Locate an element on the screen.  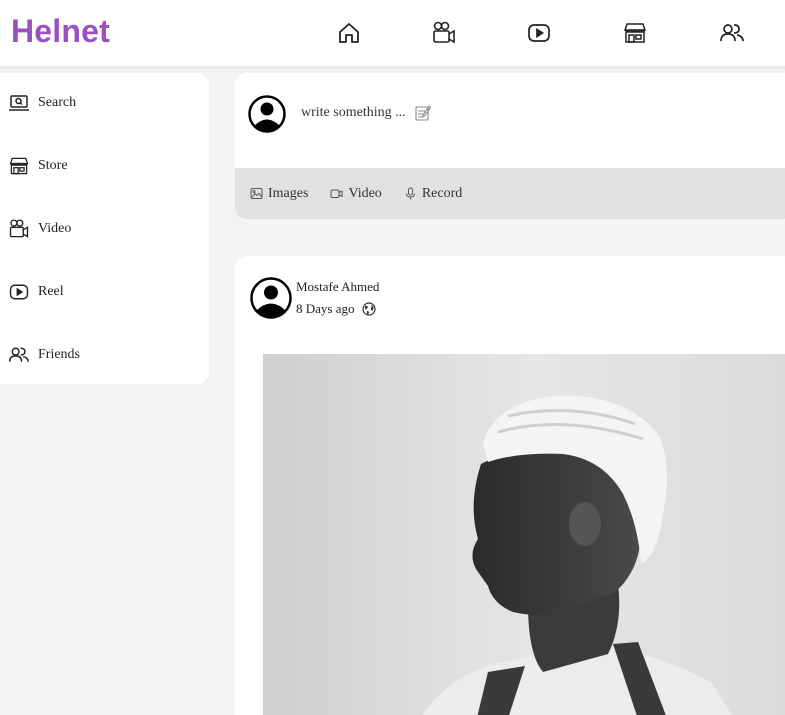
sidebar-item-store: Store is located at coordinates (38, 166).